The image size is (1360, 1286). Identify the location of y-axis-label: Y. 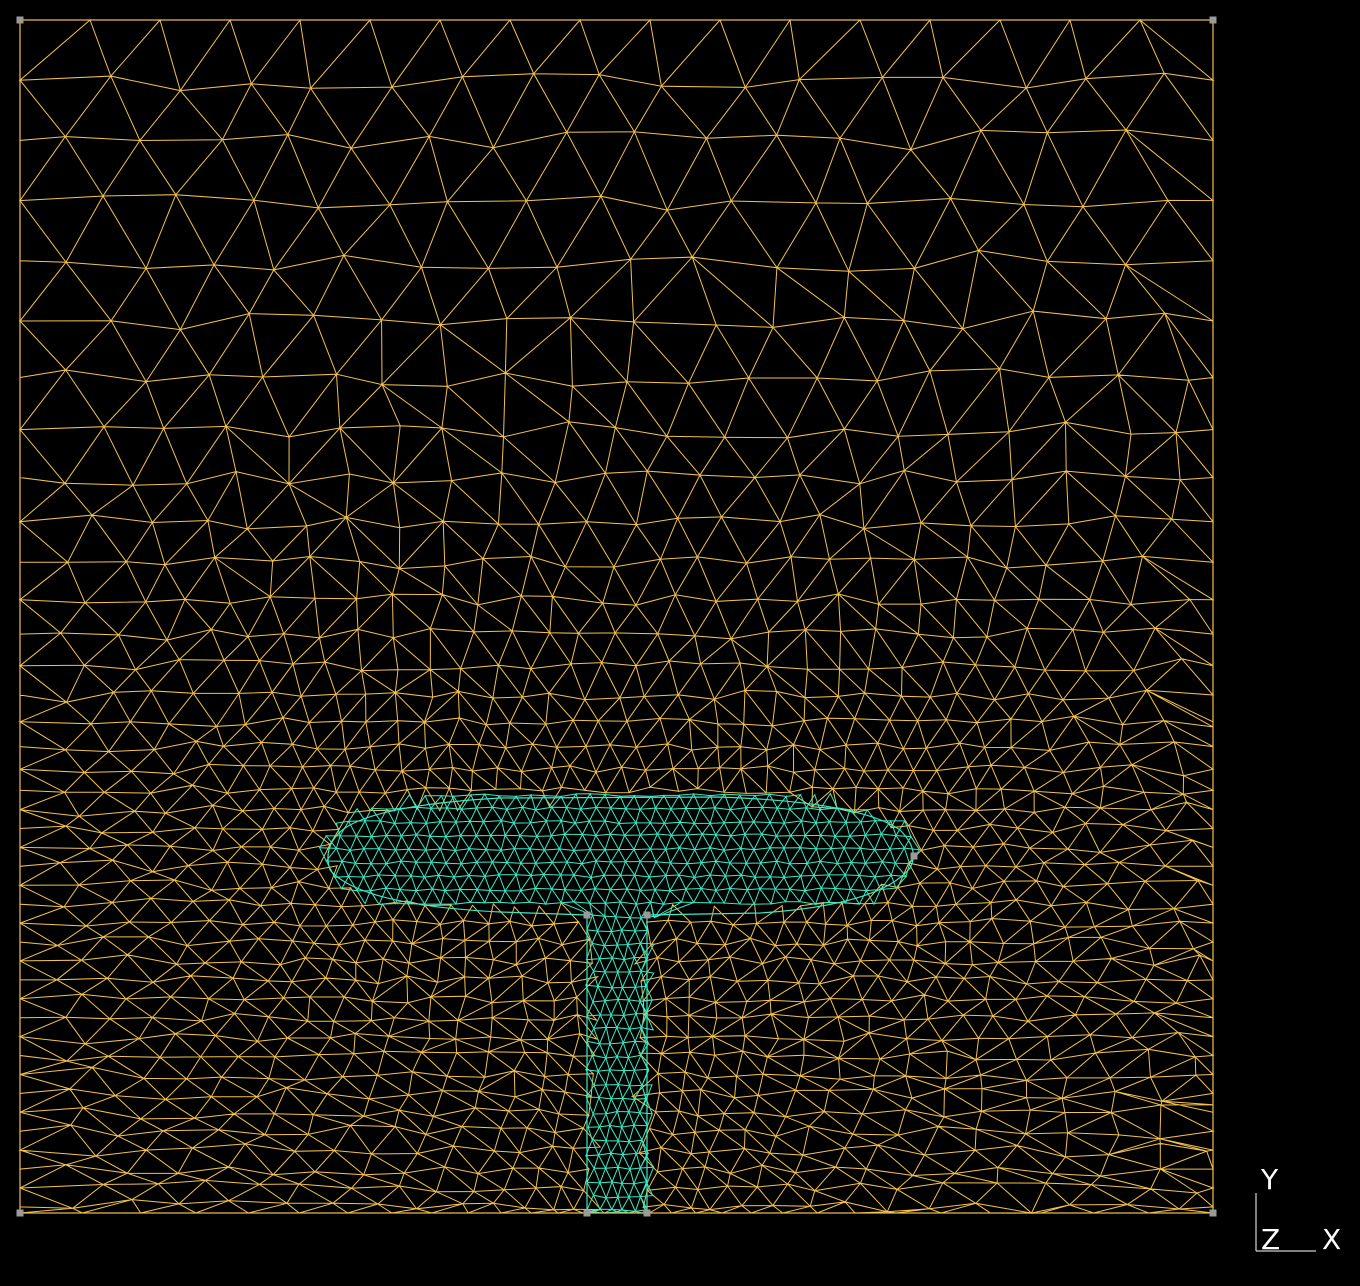
(1270, 1179).